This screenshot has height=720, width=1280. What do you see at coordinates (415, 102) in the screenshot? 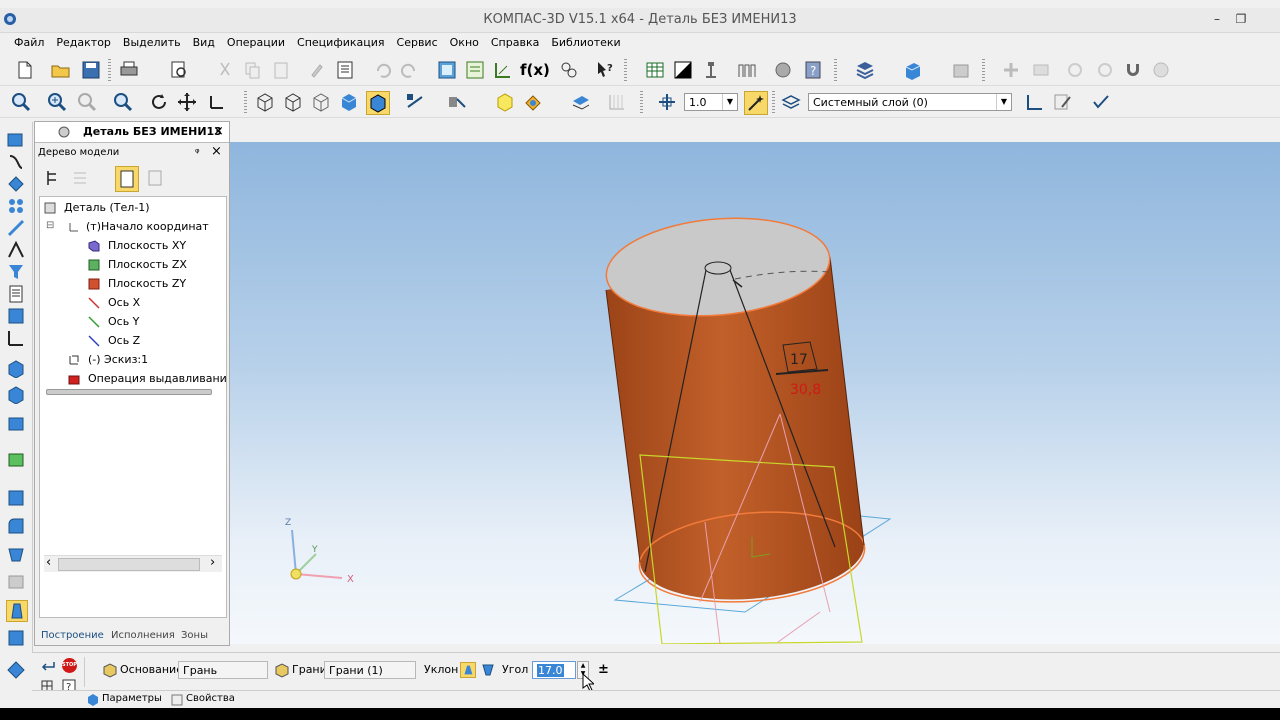
I see `section-view-icon` at bounding box center [415, 102].